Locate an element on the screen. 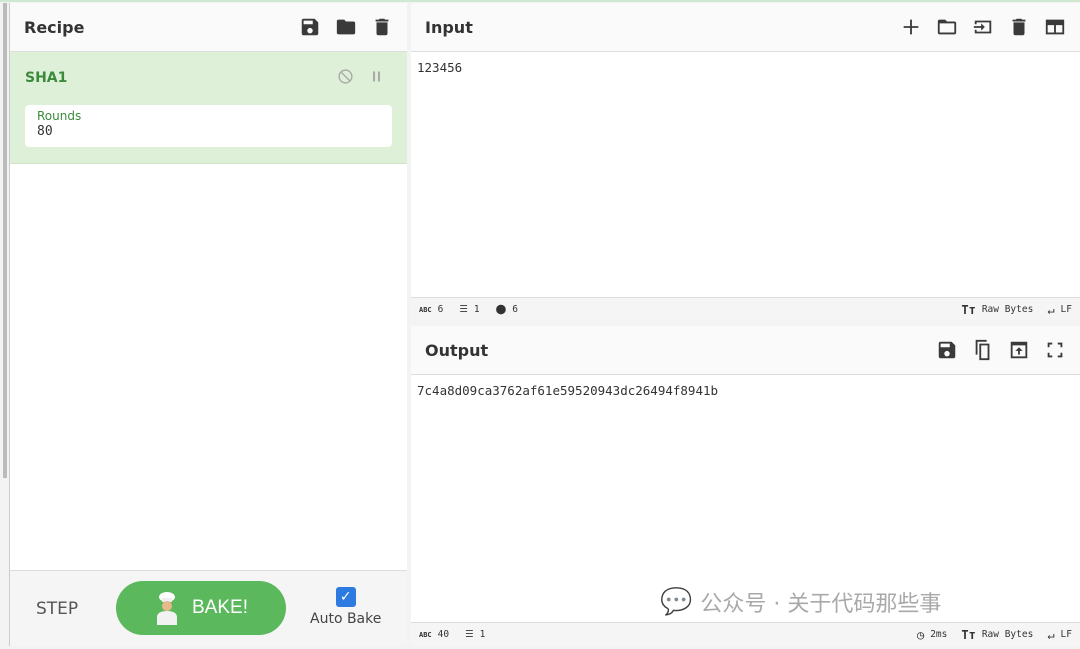 The width and height of the screenshot is (1080, 649). left-scrollbar is located at coordinates (5, 240).